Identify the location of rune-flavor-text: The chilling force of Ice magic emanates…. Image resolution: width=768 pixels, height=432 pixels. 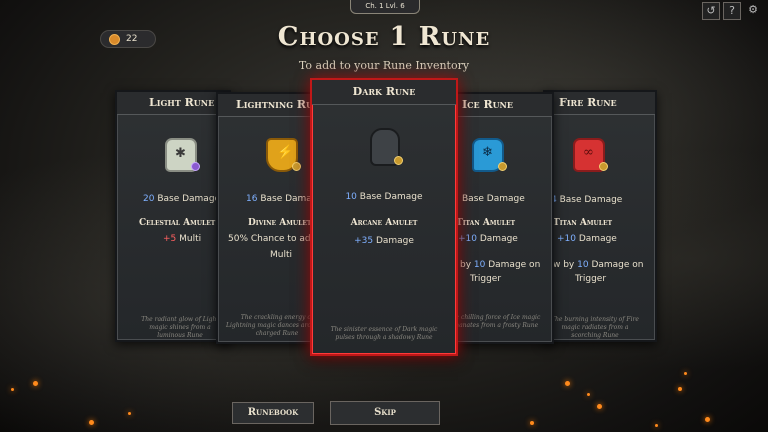
(494, 321).